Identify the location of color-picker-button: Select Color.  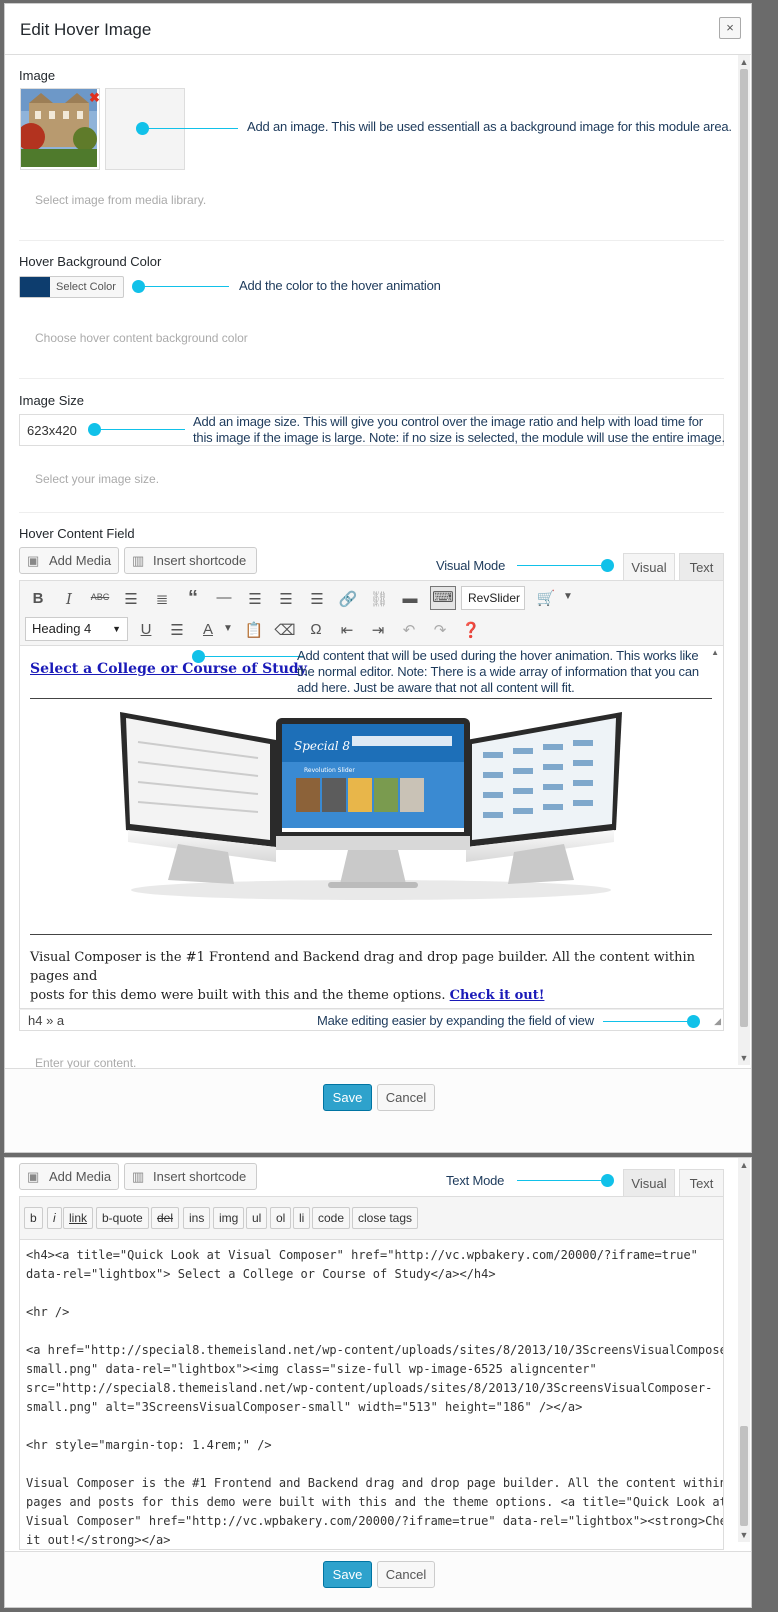
(71, 287).